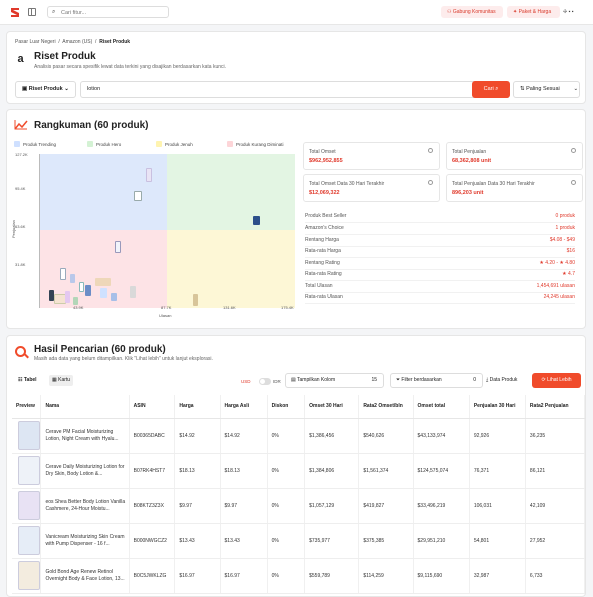 The width and height of the screenshot is (593, 597). I want to click on x-tick: 131.6K, so click(229, 307).